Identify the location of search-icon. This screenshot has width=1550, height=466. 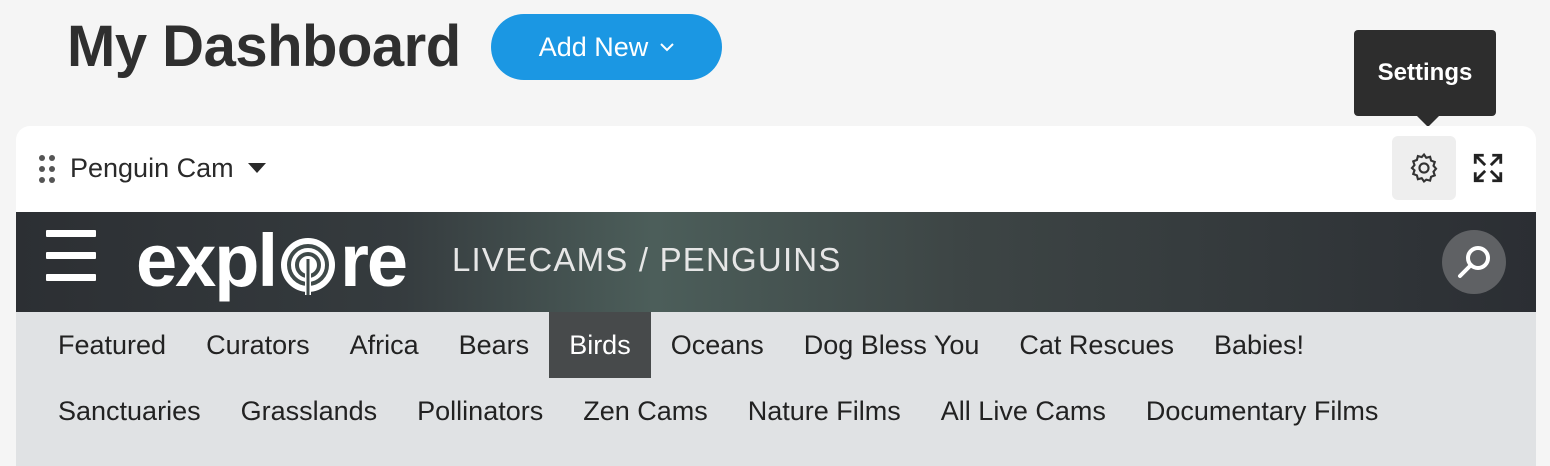
(1474, 262).